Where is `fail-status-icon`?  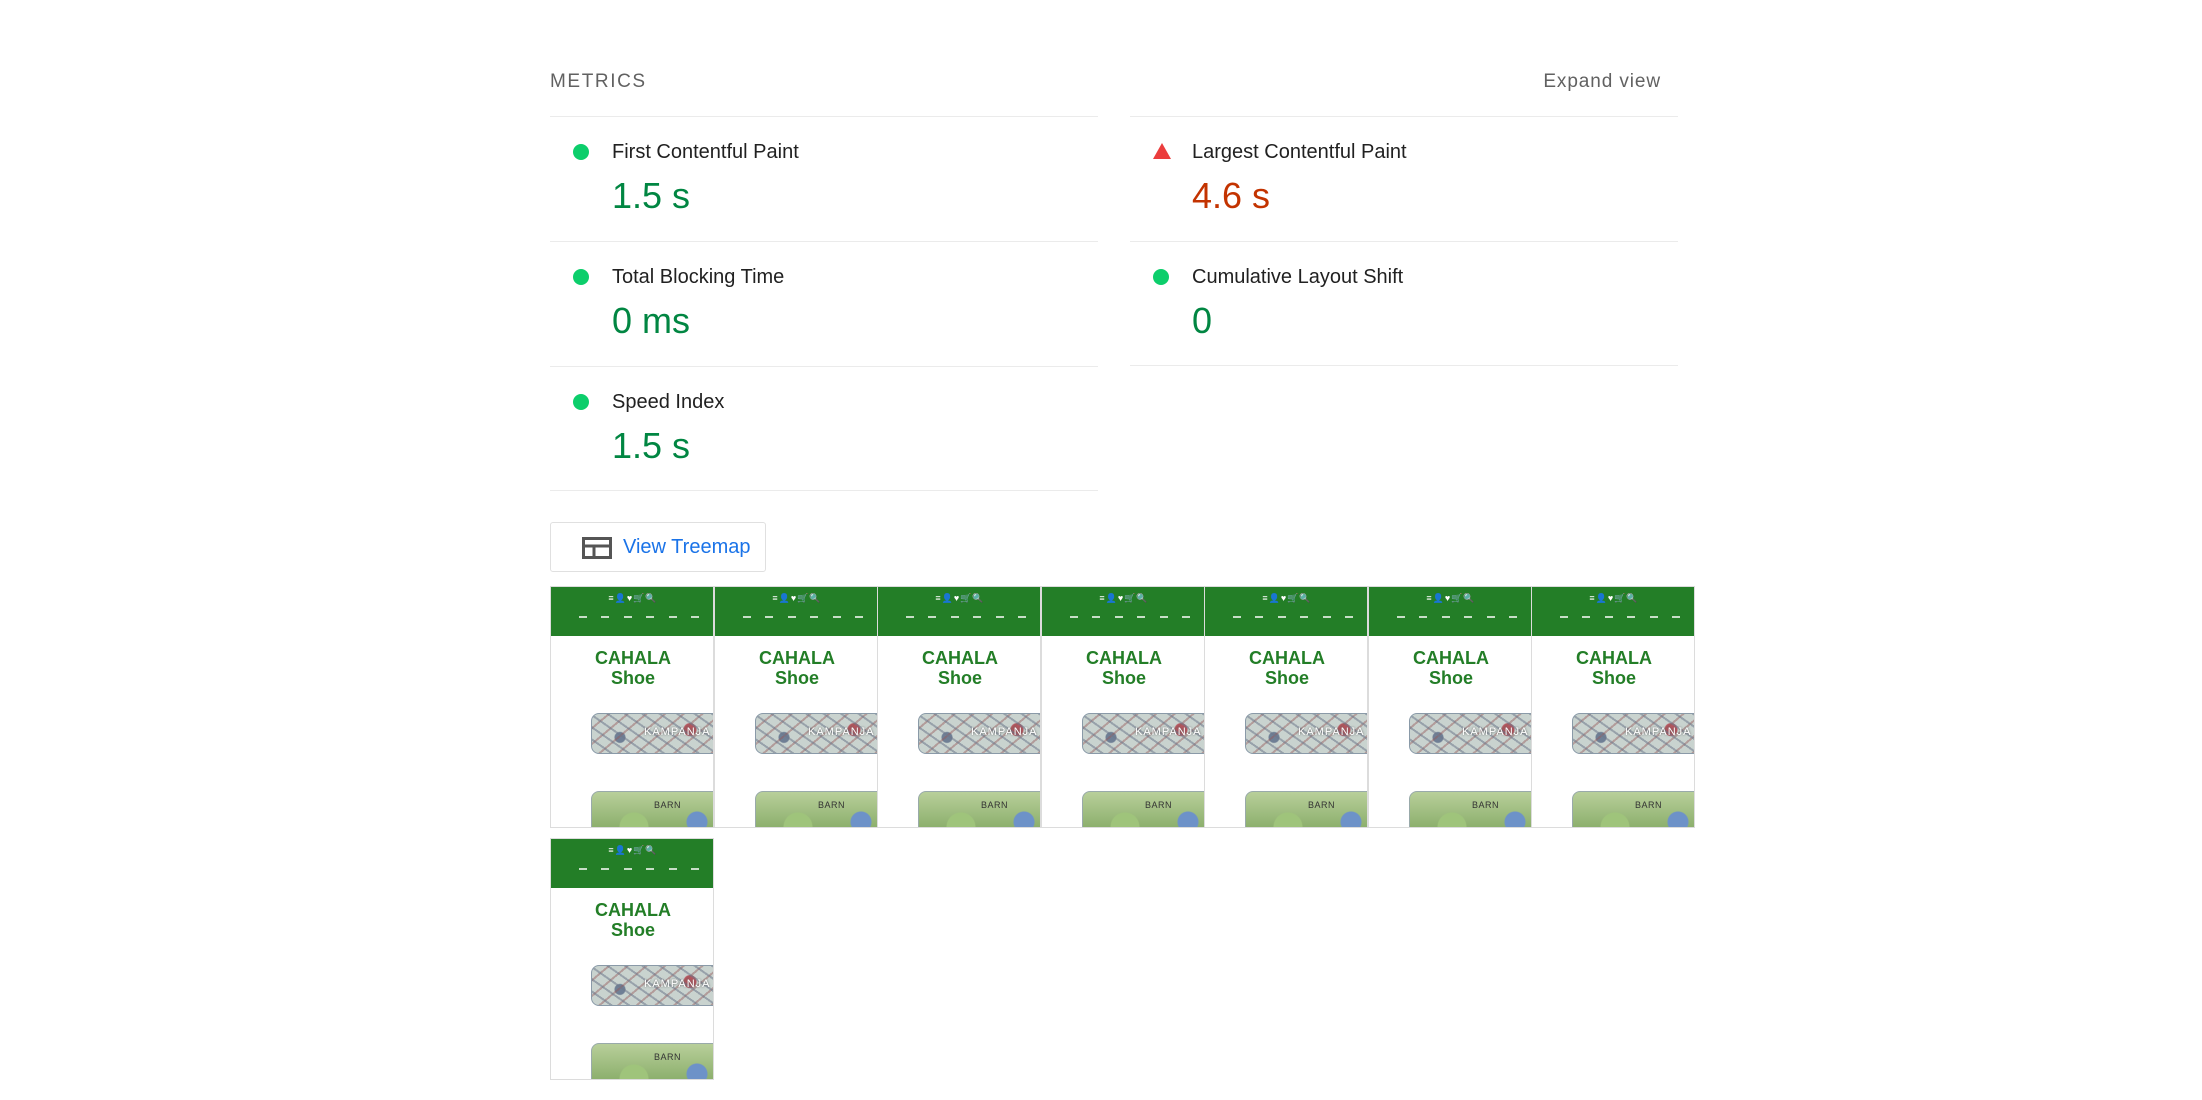
fail-status-icon is located at coordinates (1162, 151).